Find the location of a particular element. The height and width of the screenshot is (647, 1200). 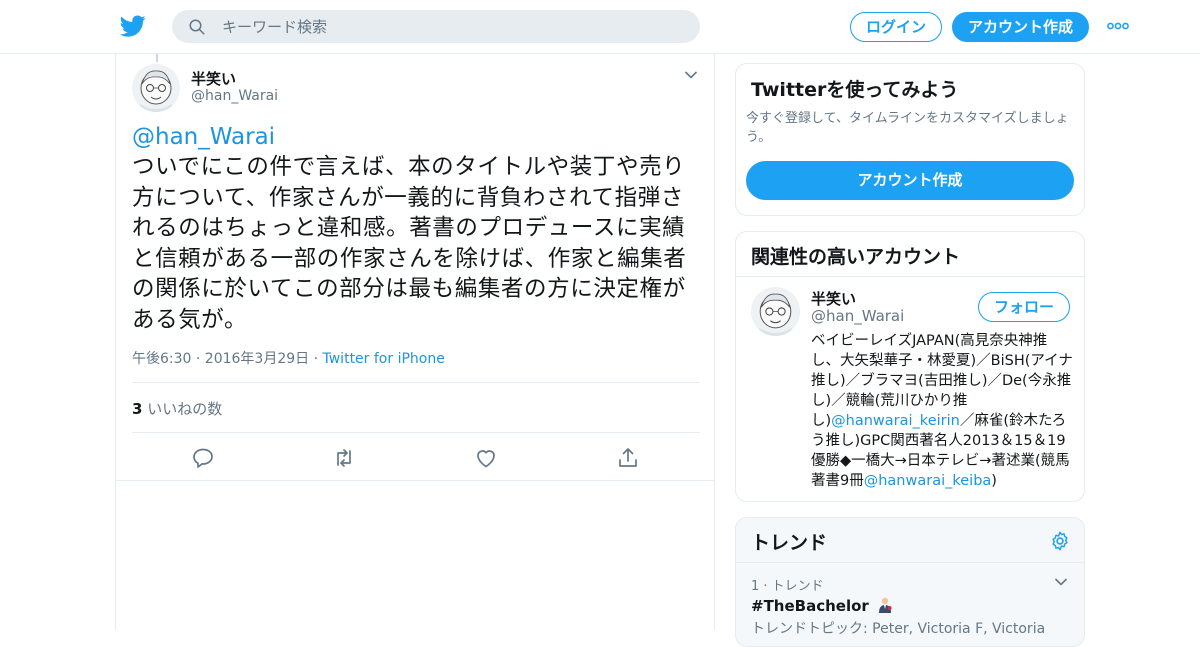

bio-mention-link: @hanwarai_keiba is located at coordinates (928, 481).